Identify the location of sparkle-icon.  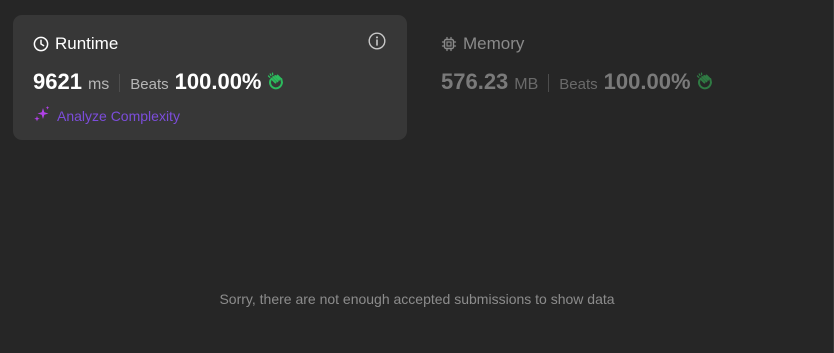
(42, 115).